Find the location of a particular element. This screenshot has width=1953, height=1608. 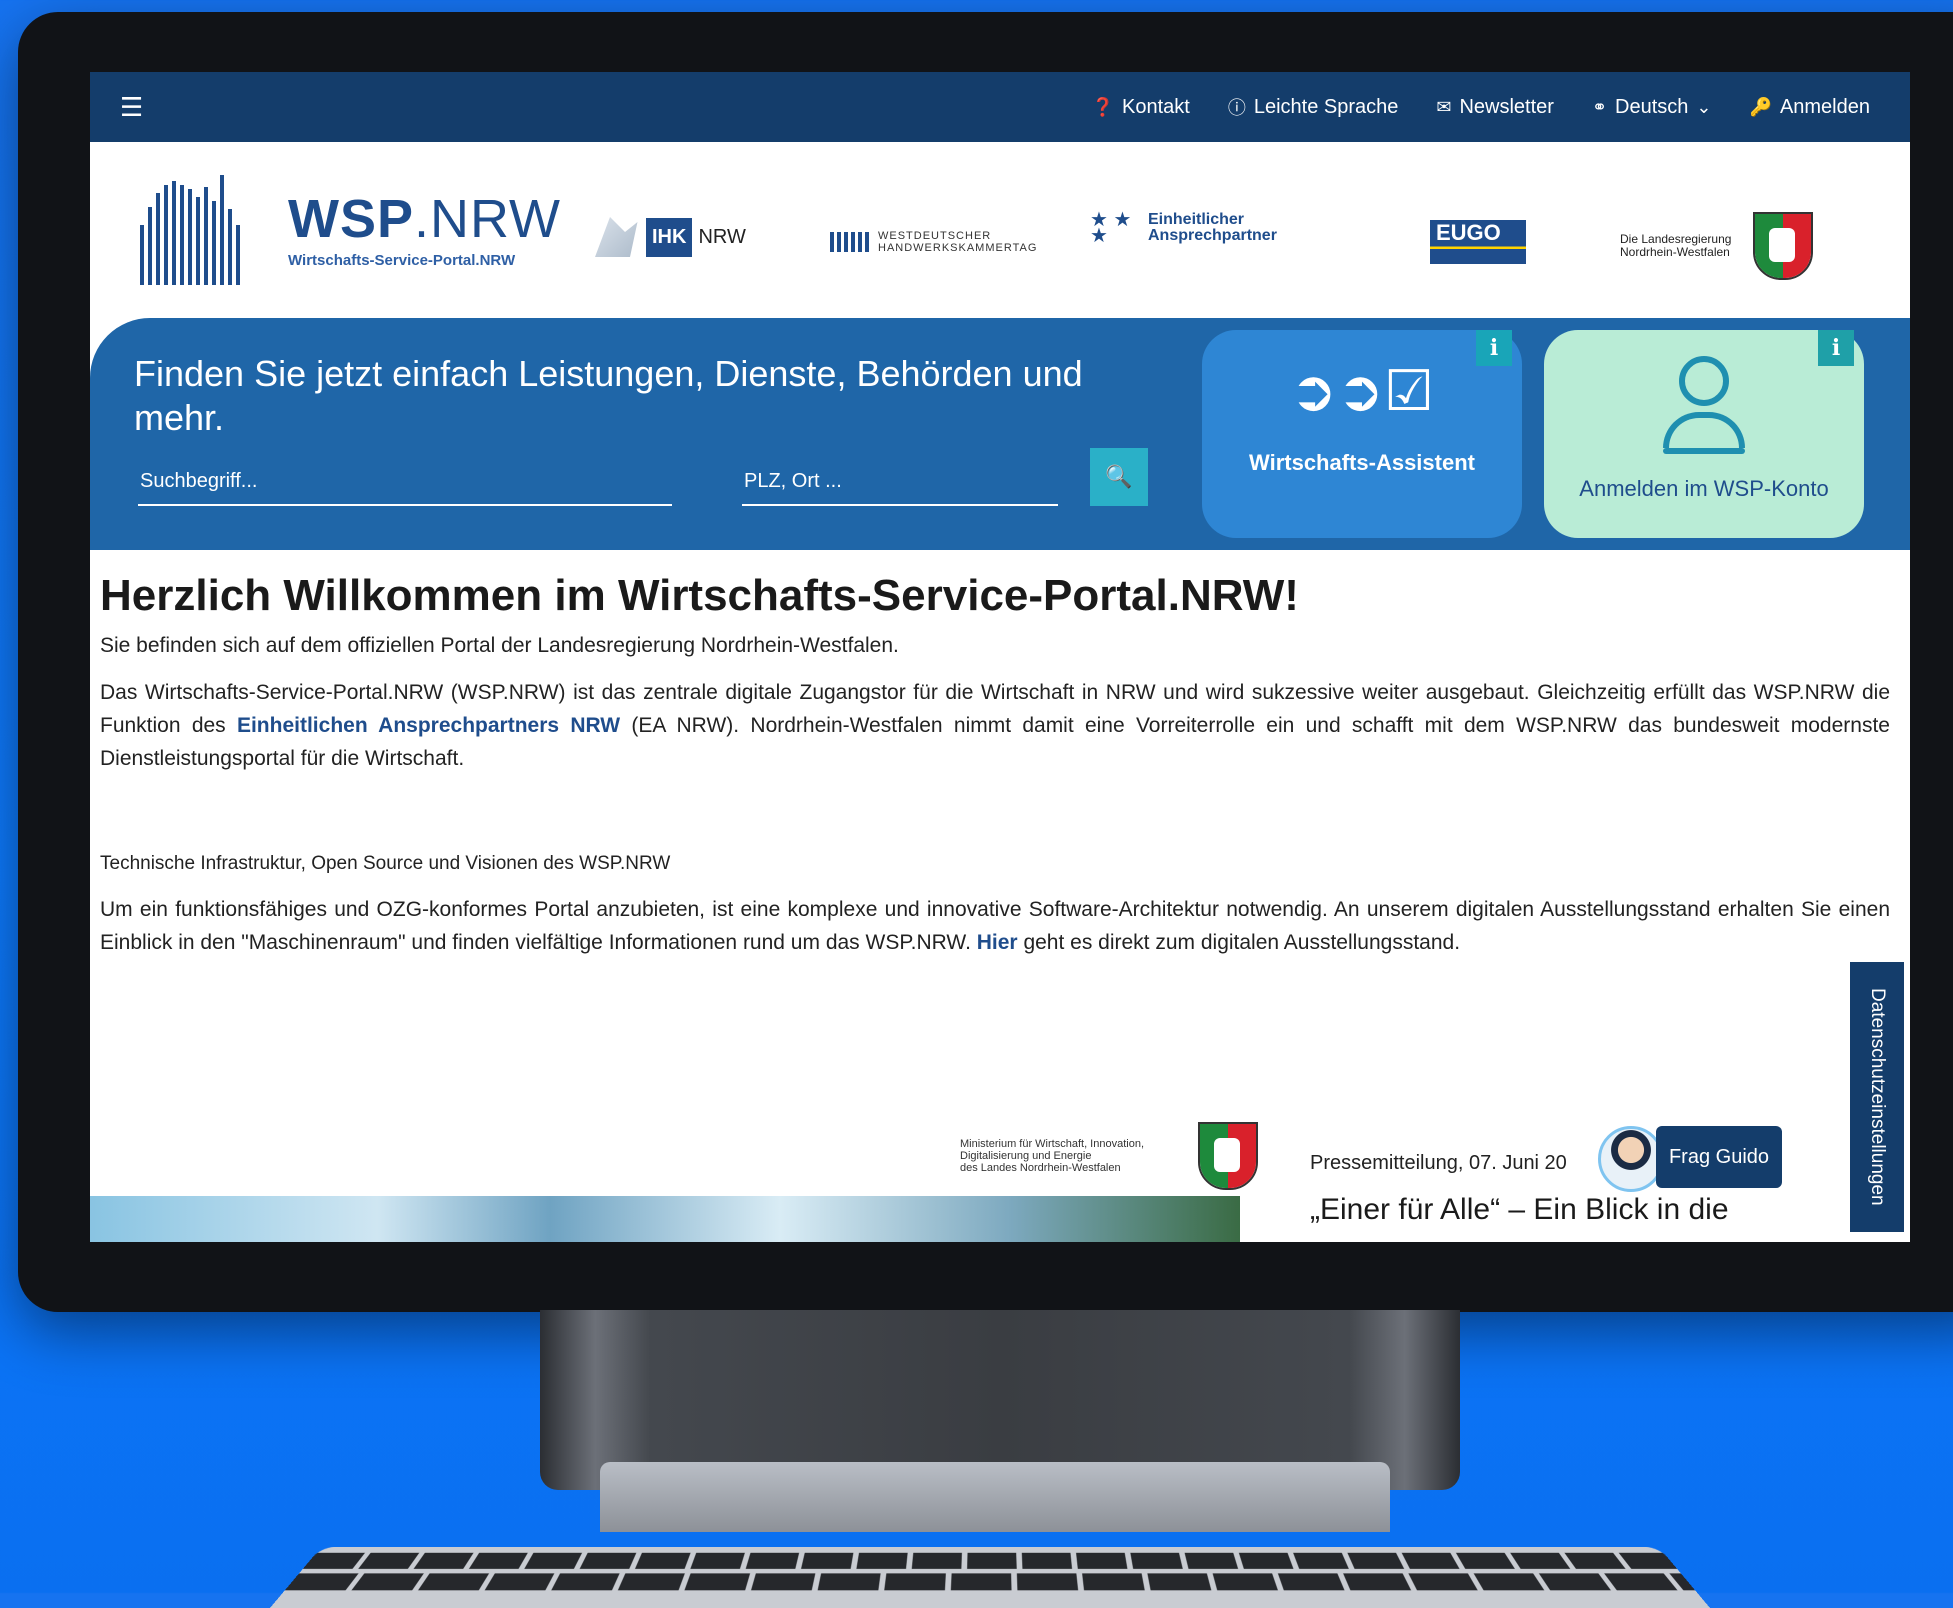

wirtschafts-assistent-tile: i ➲➲☑ Wirtschafts-Assistent is located at coordinates (1362, 434).